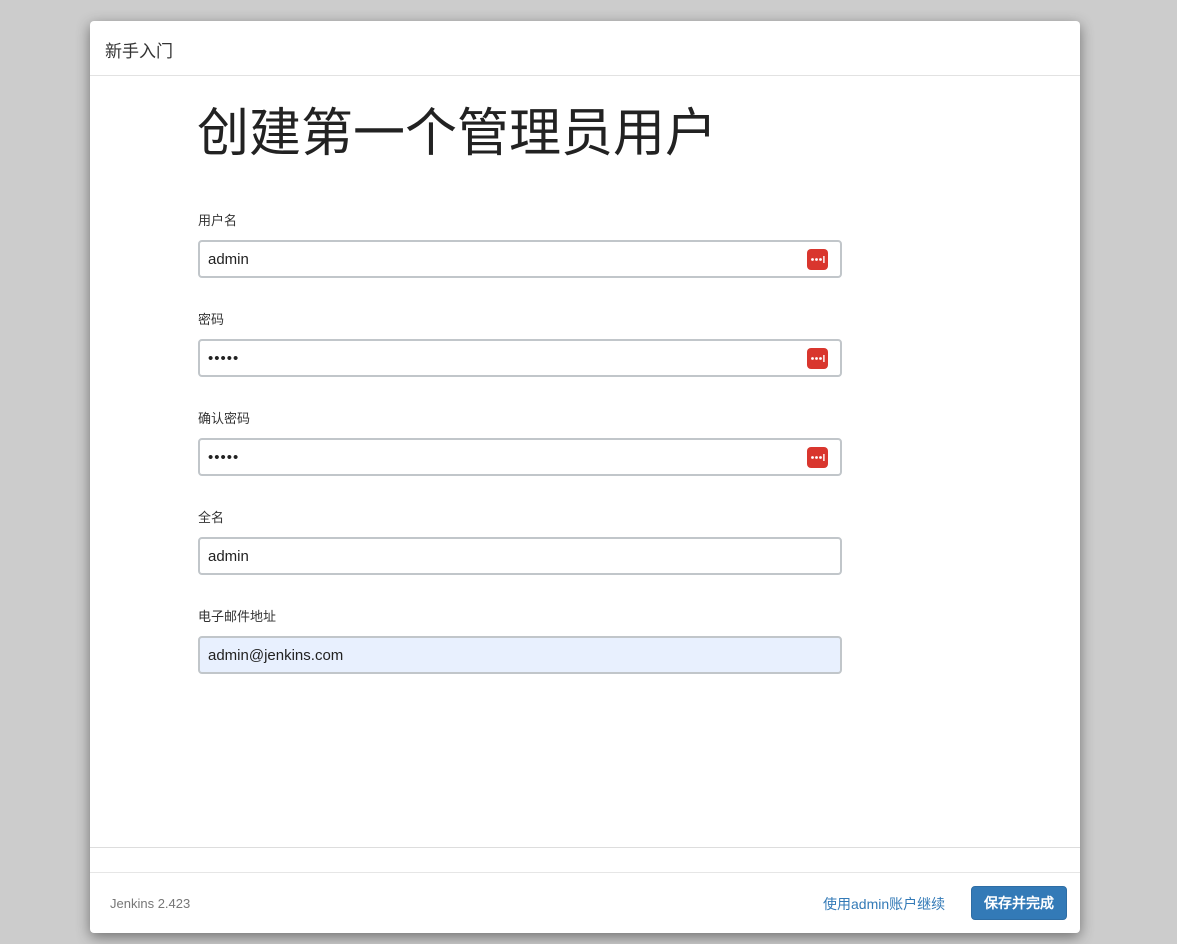 The image size is (1177, 944). I want to click on password-input, so click(504, 358).